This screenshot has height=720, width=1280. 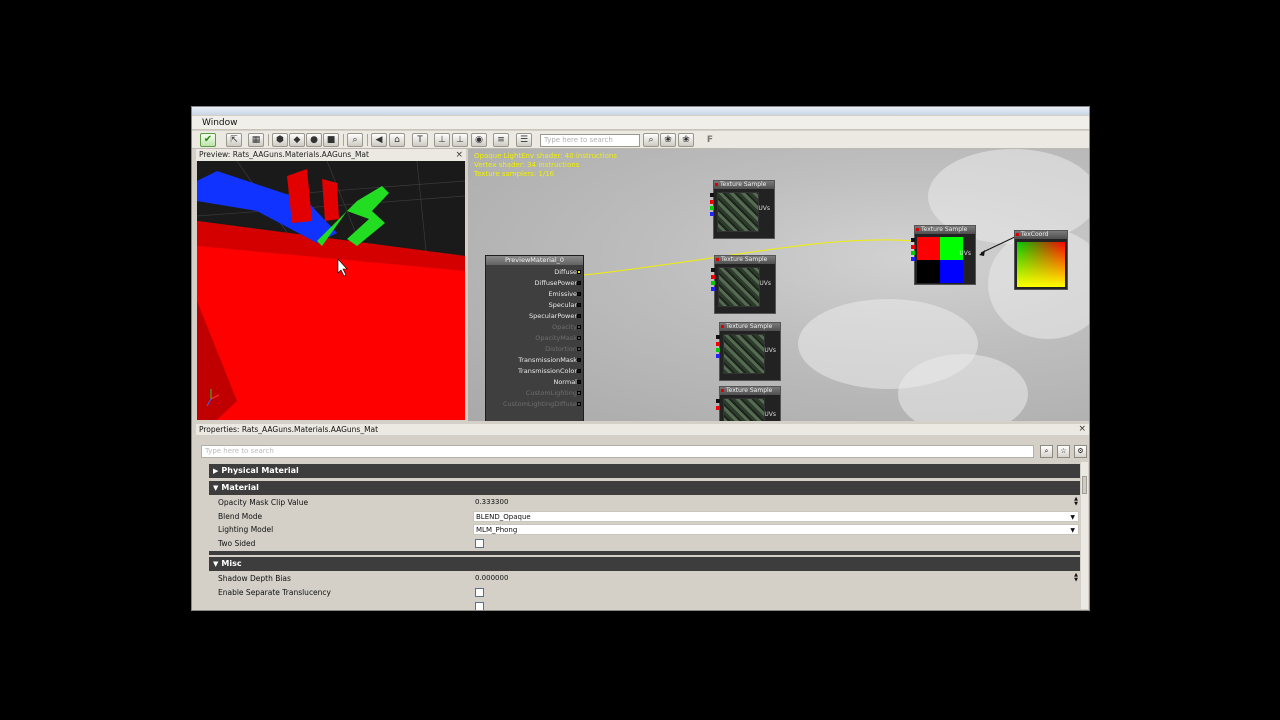 What do you see at coordinates (558, 283) in the screenshot?
I see `input-diffuse-power: DiffusePower` at bounding box center [558, 283].